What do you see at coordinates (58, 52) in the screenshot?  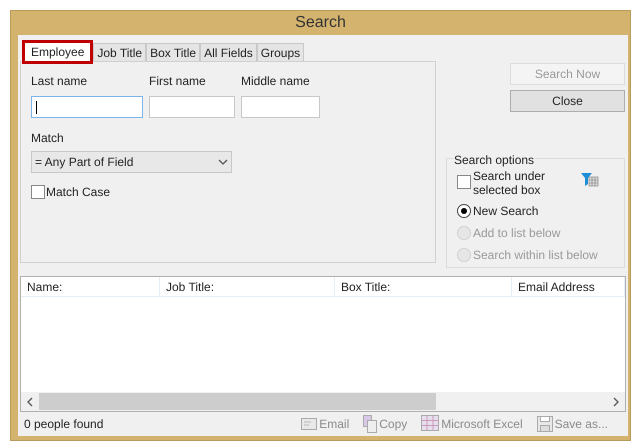 I see `tab: Employee` at bounding box center [58, 52].